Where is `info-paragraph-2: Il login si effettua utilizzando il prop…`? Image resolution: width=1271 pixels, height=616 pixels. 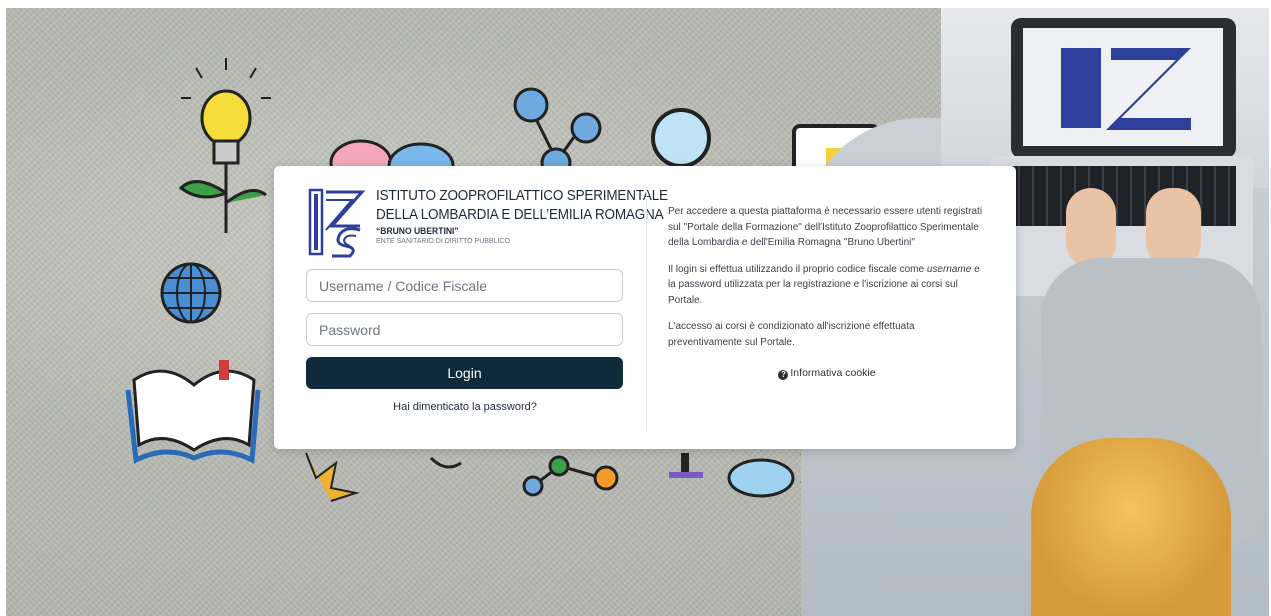
info-paragraph-2: Il login si effettua utilizzando il prop… is located at coordinates (827, 285).